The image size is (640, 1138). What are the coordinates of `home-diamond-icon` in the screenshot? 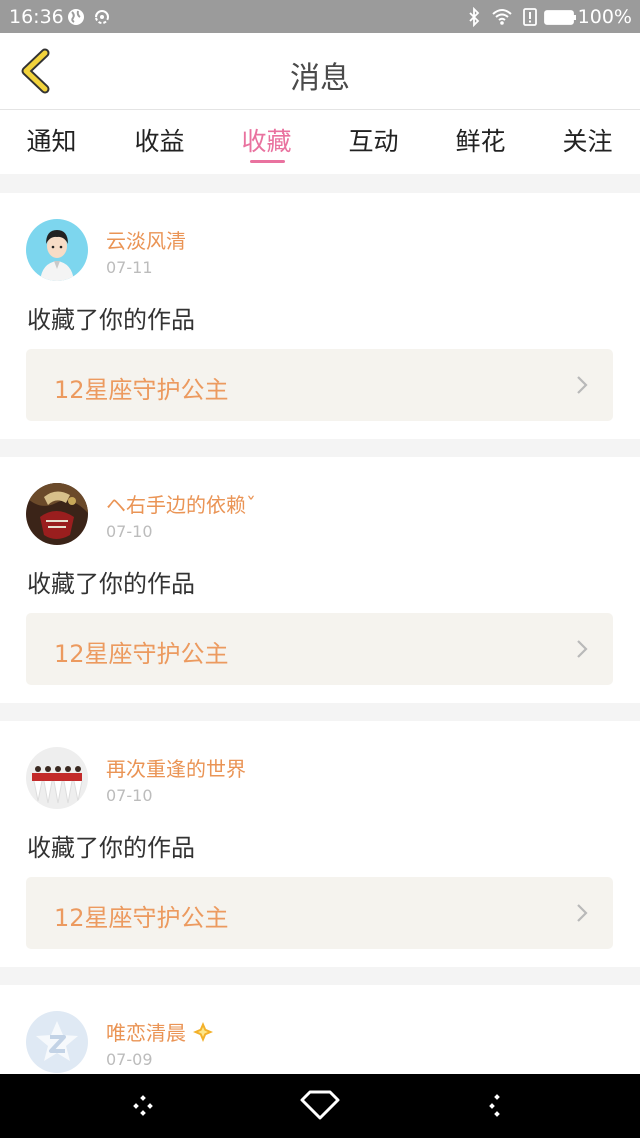 It's located at (320, 1105).